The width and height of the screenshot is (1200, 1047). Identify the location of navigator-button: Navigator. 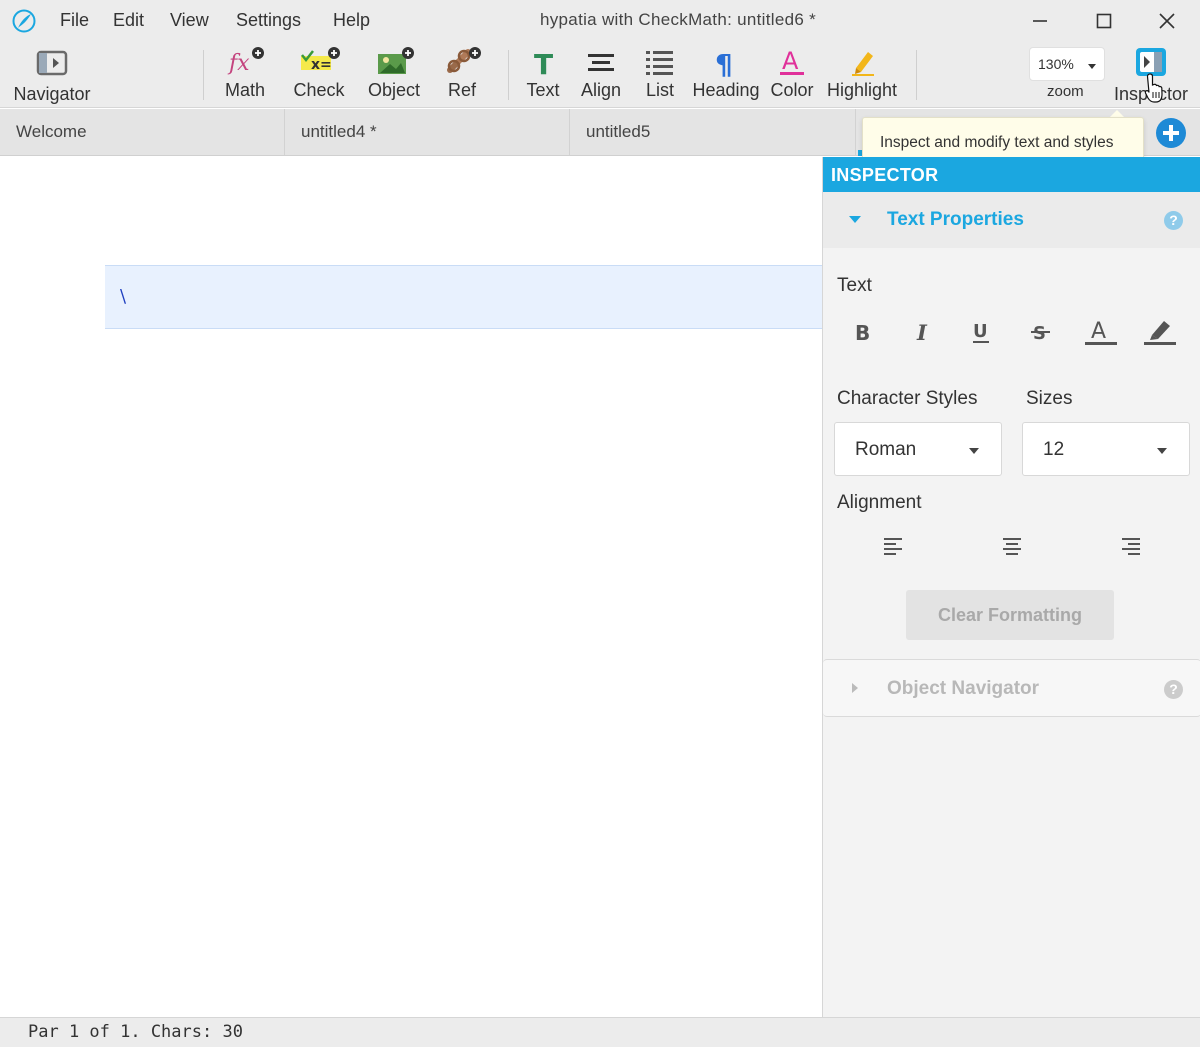
(52, 75).